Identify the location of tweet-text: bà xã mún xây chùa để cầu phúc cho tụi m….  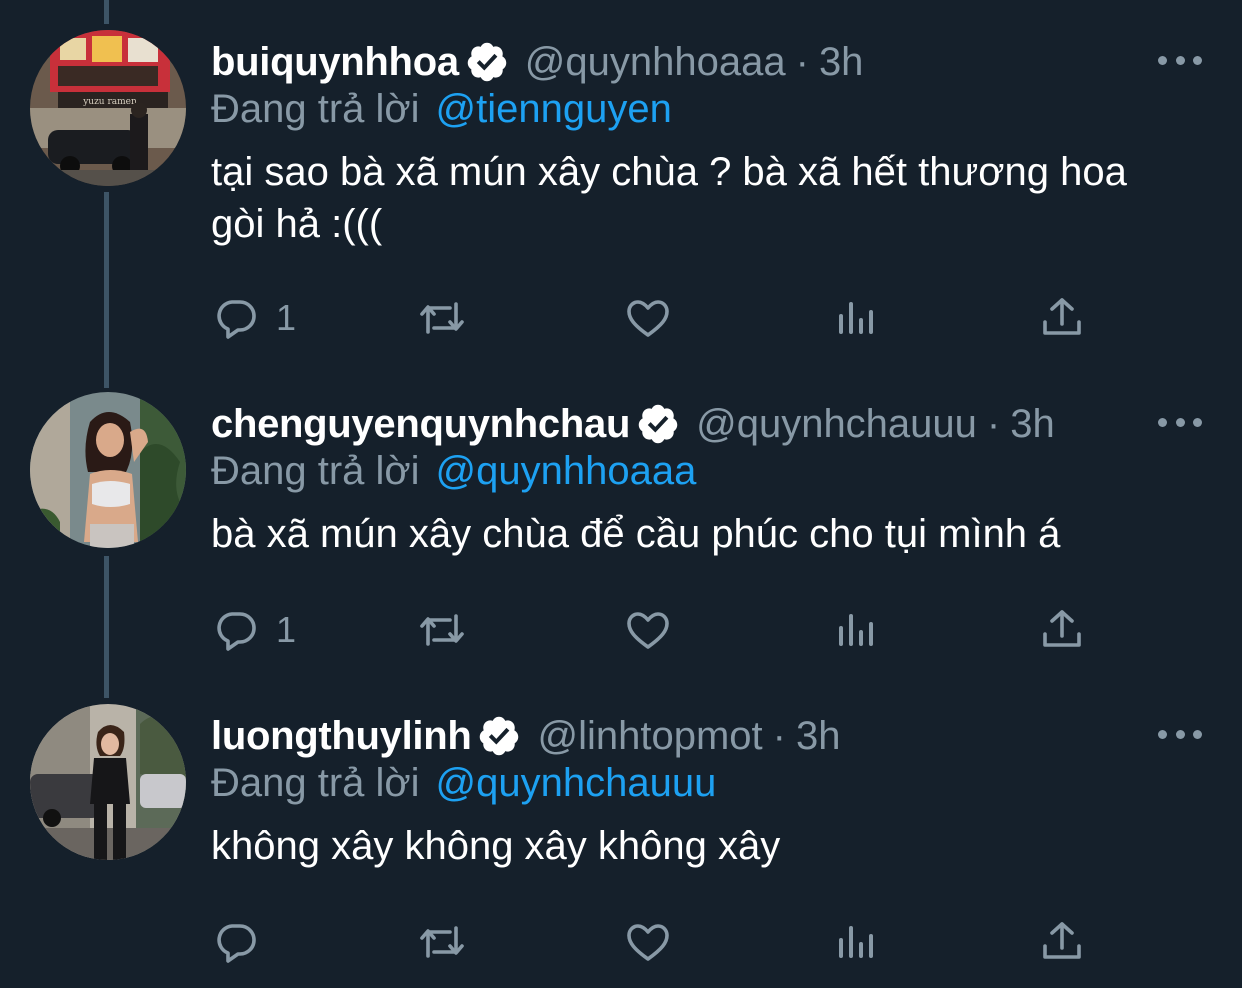
(636, 534).